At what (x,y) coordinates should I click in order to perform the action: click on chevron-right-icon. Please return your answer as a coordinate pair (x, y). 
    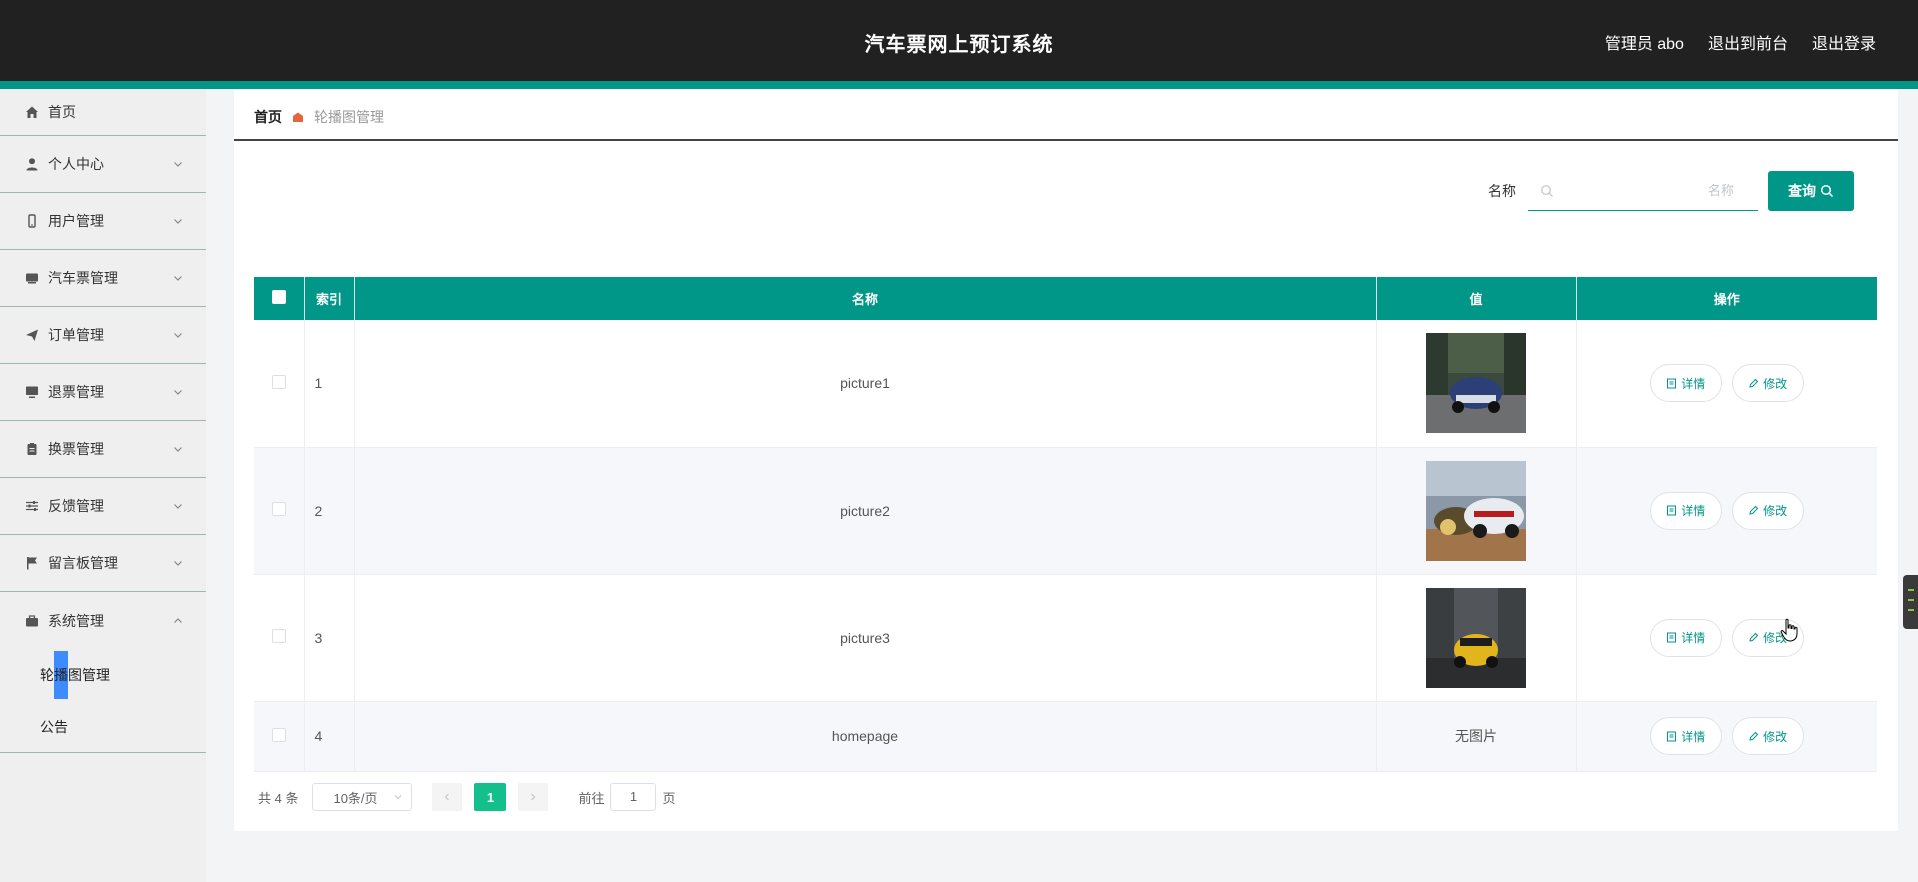
    Looking at the image, I should click on (533, 797).